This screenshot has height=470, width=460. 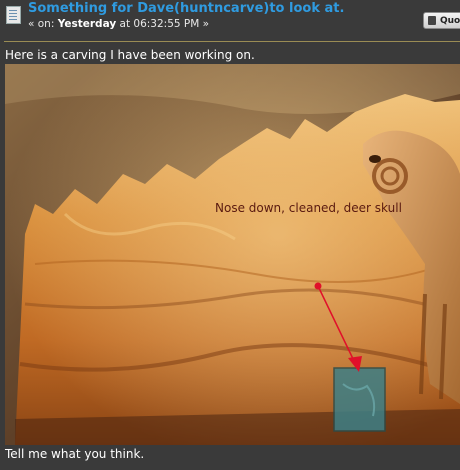 What do you see at coordinates (308, 208) in the screenshot?
I see `annotation-label: Nose down, cleaned, deer skull` at bounding box center [308, 208].